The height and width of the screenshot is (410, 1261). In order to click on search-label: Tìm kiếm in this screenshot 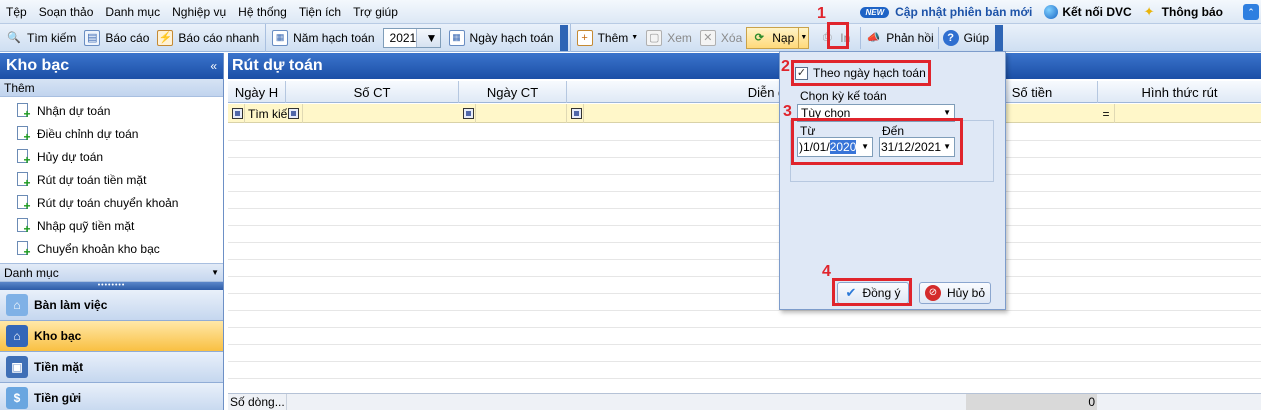, I will do `click(52, 37)`.